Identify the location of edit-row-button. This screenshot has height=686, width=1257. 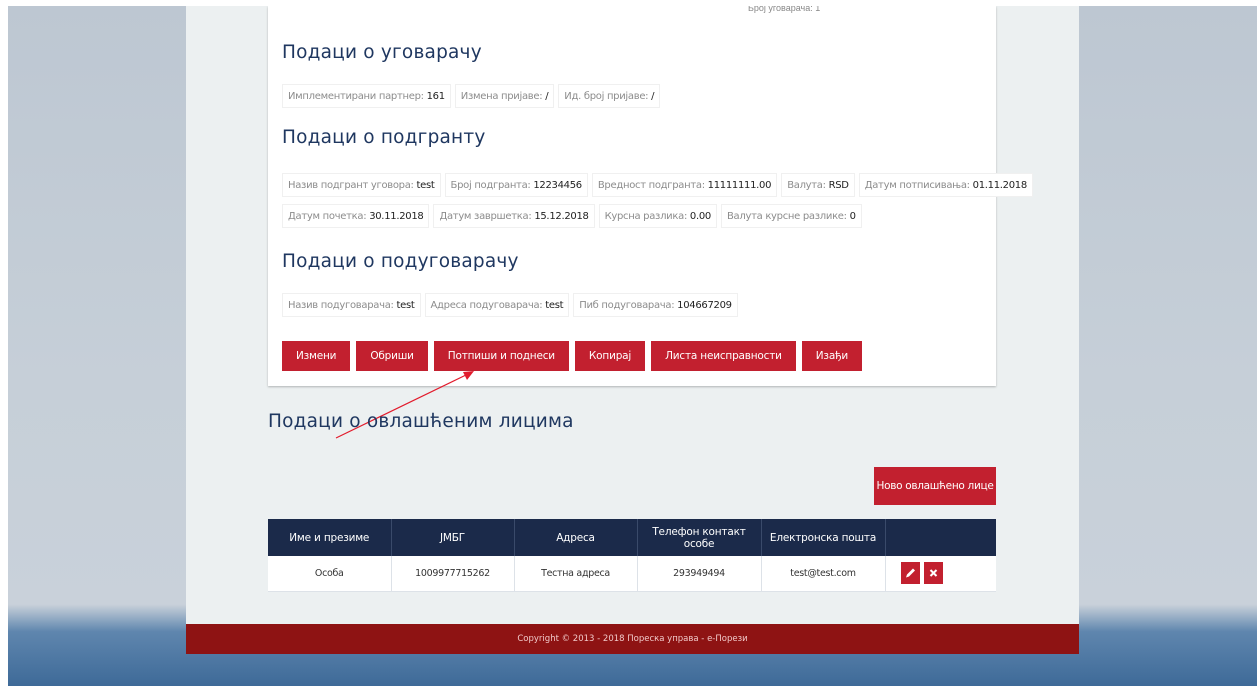
(910, 573).